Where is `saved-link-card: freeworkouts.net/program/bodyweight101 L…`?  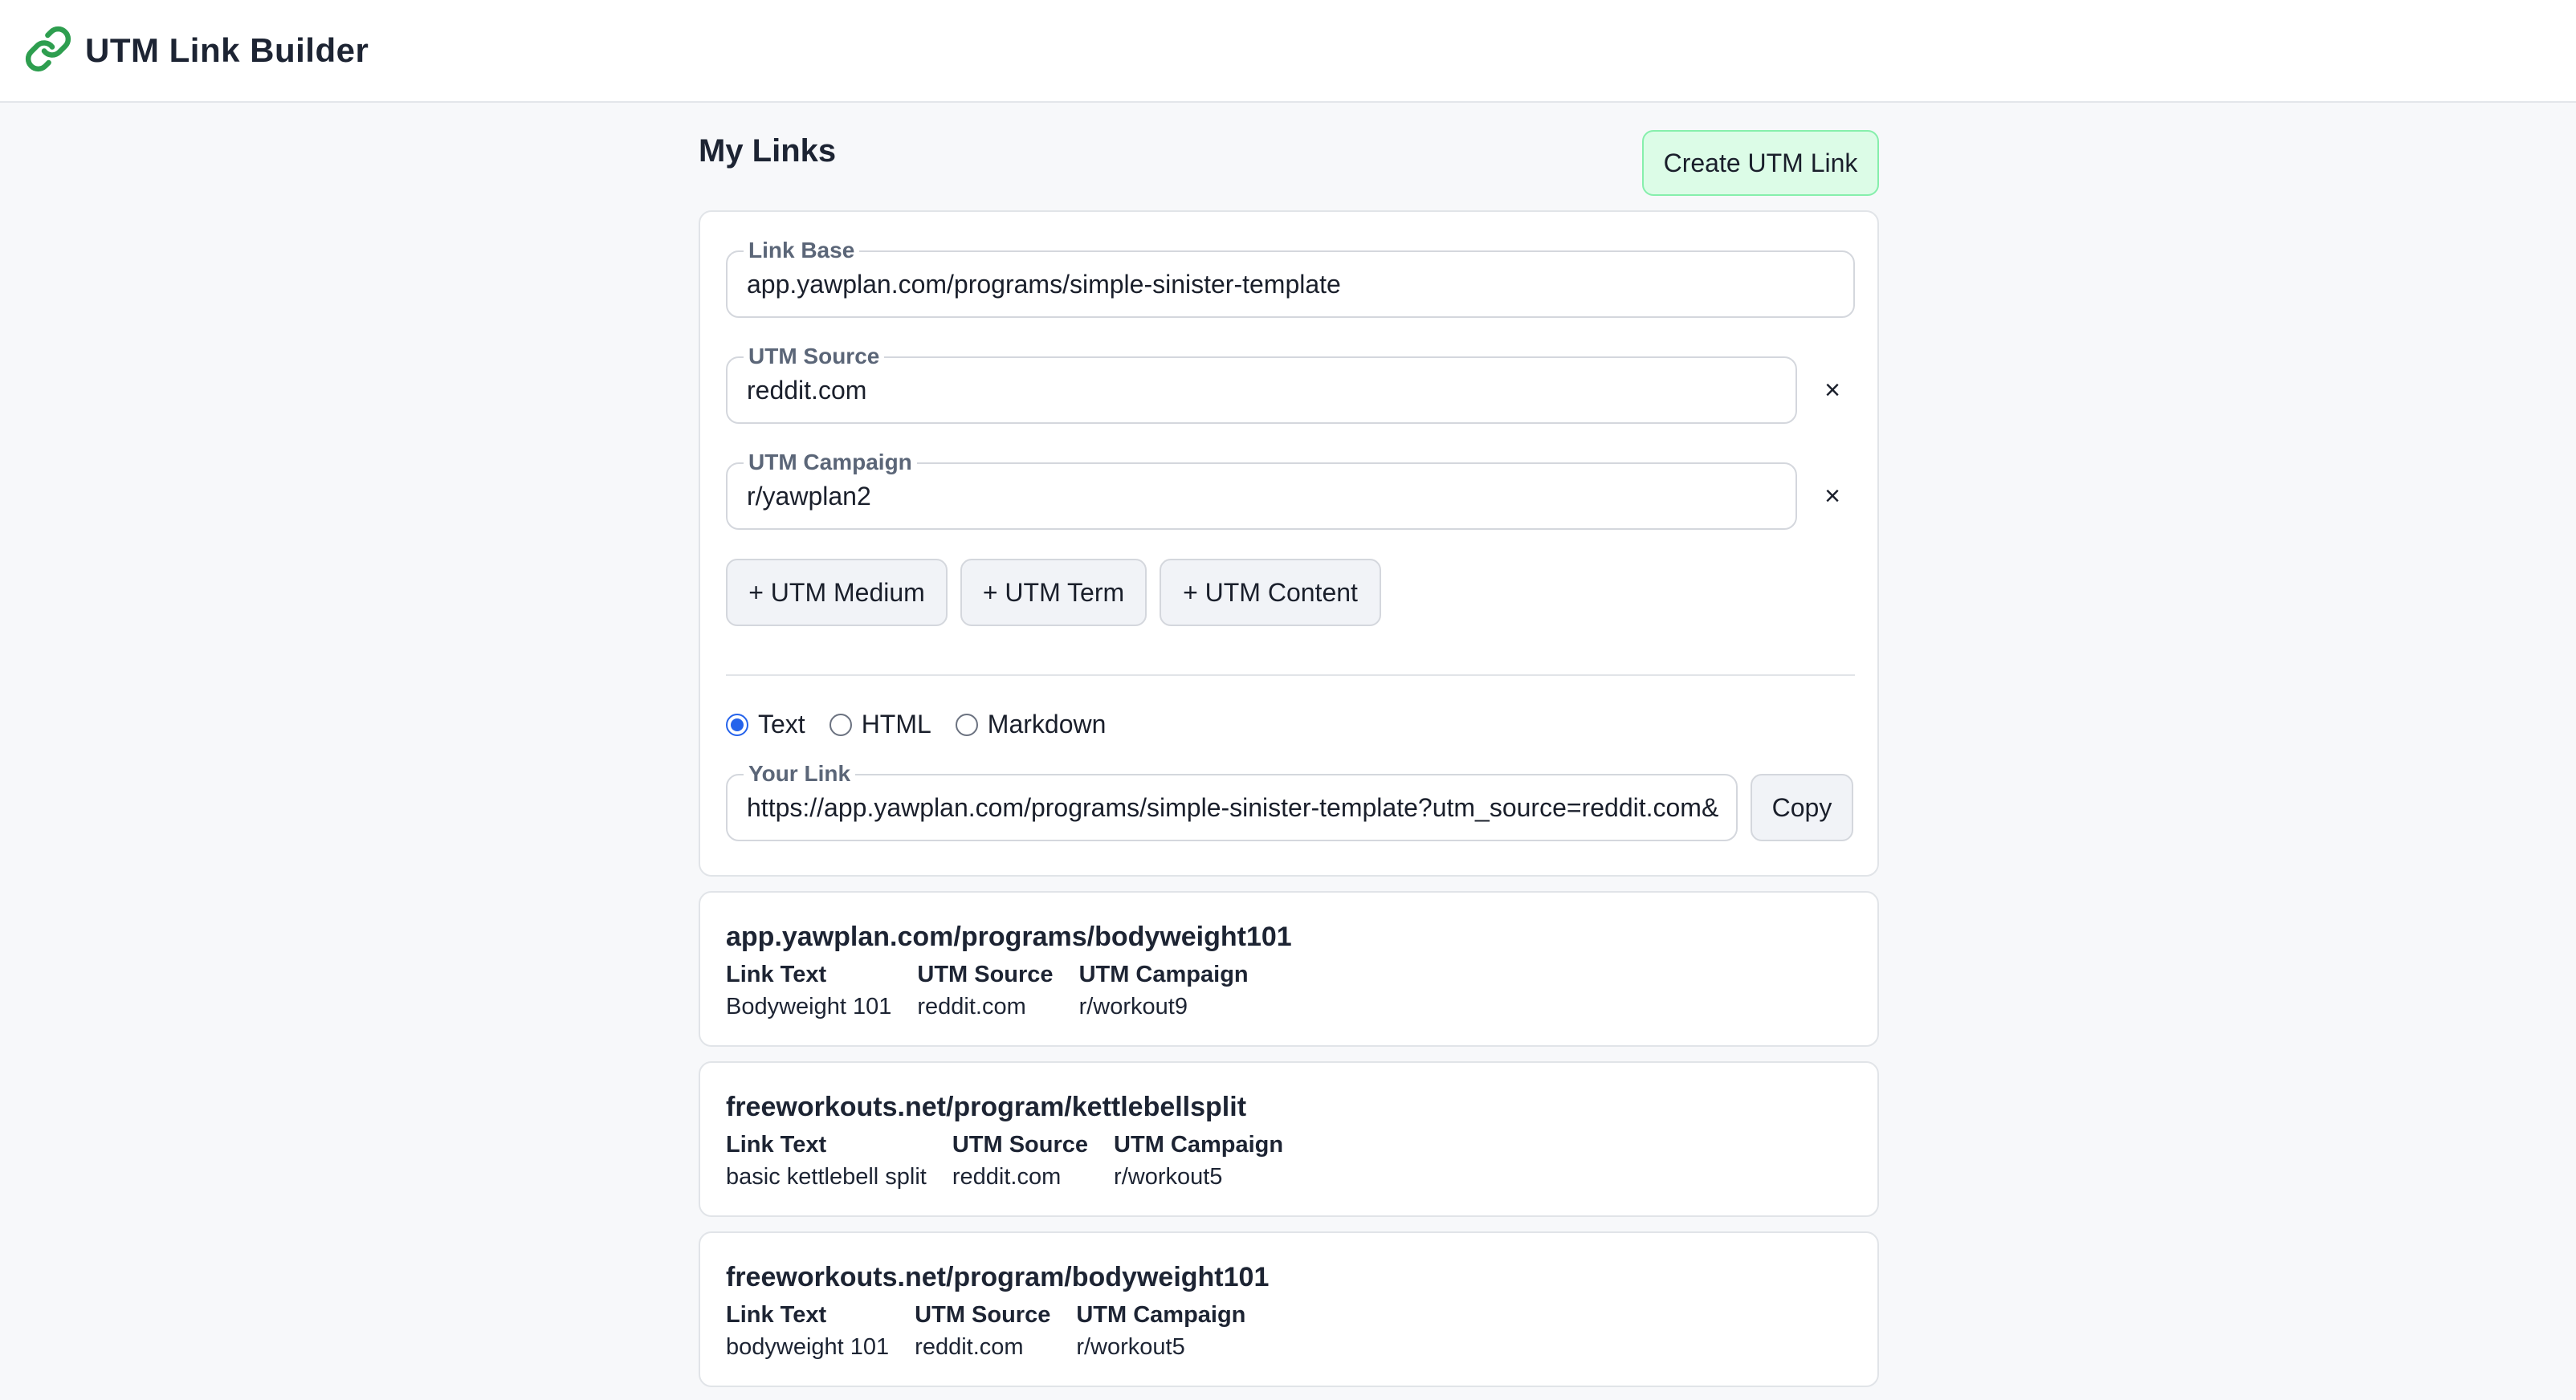 saved-link-card: freeworkouts.net/program/bodyweight101 L… is located at coordinates (1289, 1309).